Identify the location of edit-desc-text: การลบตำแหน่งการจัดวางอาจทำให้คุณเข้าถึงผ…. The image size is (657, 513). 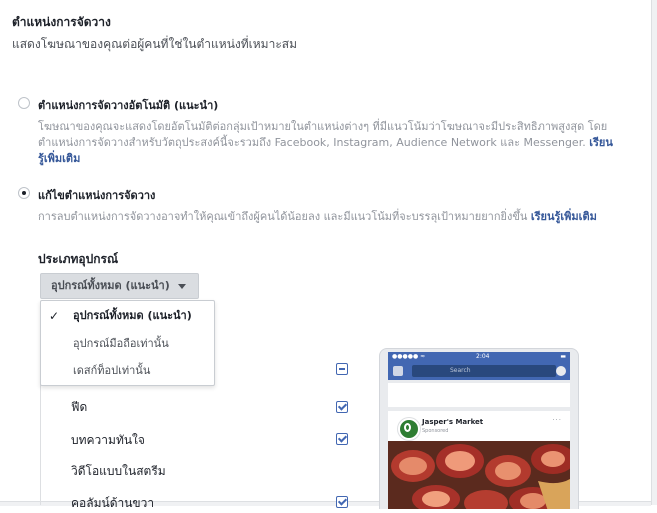
(283, 216).